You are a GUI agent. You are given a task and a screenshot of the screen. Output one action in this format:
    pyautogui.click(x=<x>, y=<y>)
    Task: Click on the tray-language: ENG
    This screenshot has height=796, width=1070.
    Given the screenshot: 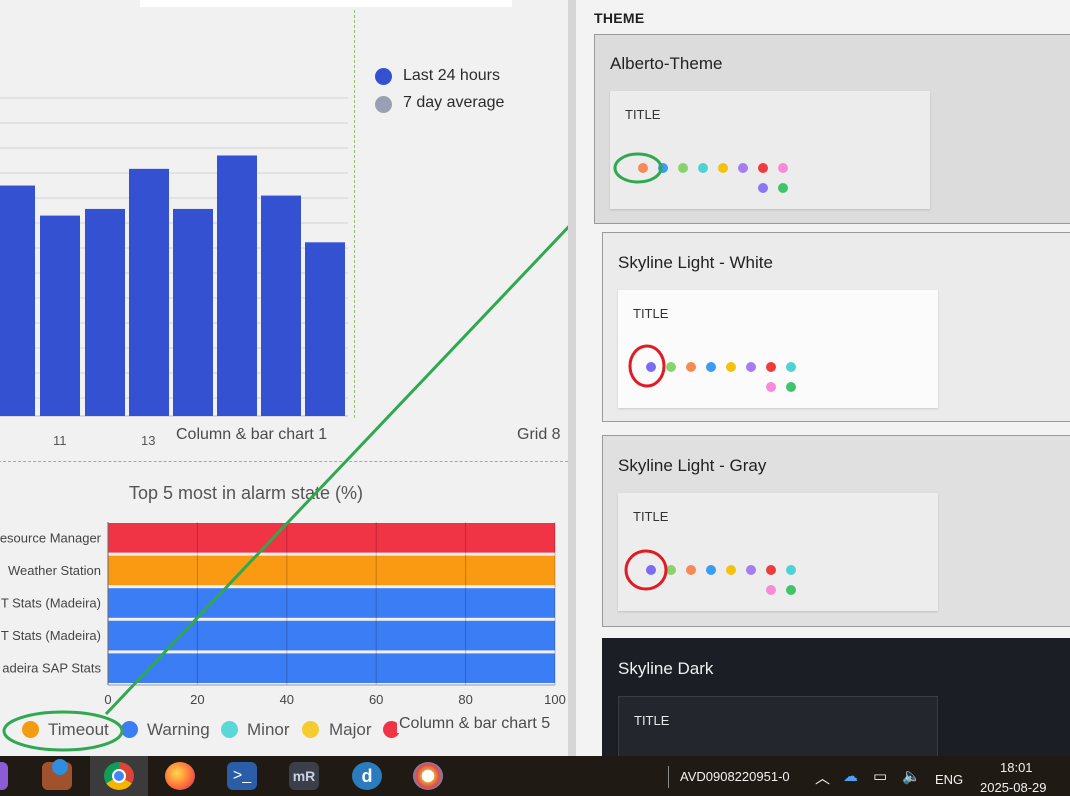 What is the action you would take?
    pyautogui.click(x=949, y=779)
    